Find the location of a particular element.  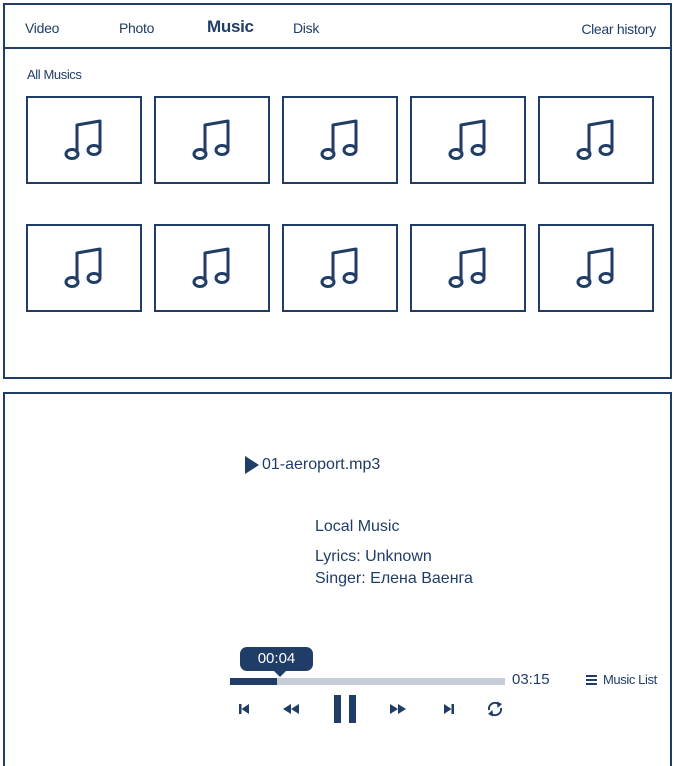

previous-track-icon is located at coordinates (244, 709).